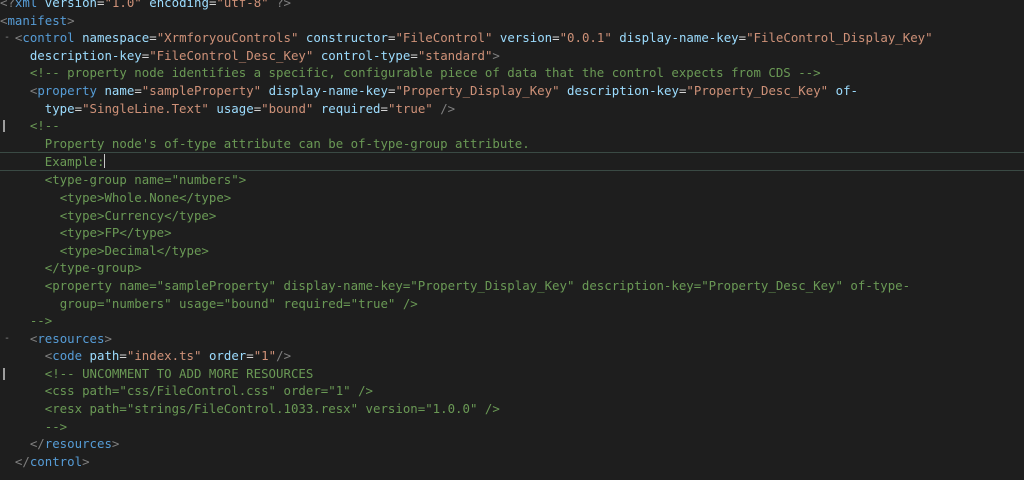 This screenshot has height=480, width=1024. What do you see at coordinates (26, 321) in the screenshot?
I see `code-line-text: -->` at bounding box center [26, 321].